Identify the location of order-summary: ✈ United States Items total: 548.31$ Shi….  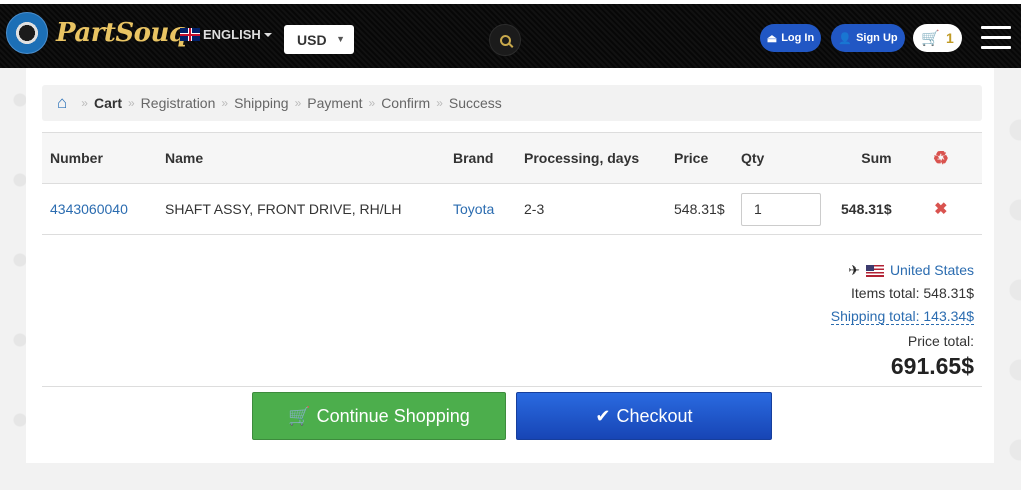
(902, 319).